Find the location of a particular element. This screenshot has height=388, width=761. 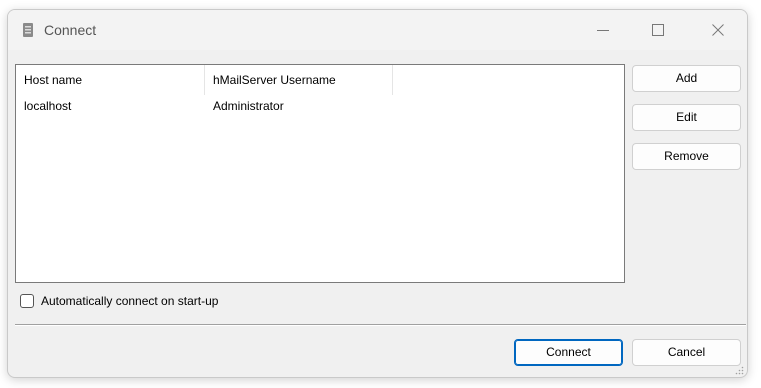

title-bar: Connect is located at coordinates (377, 30).